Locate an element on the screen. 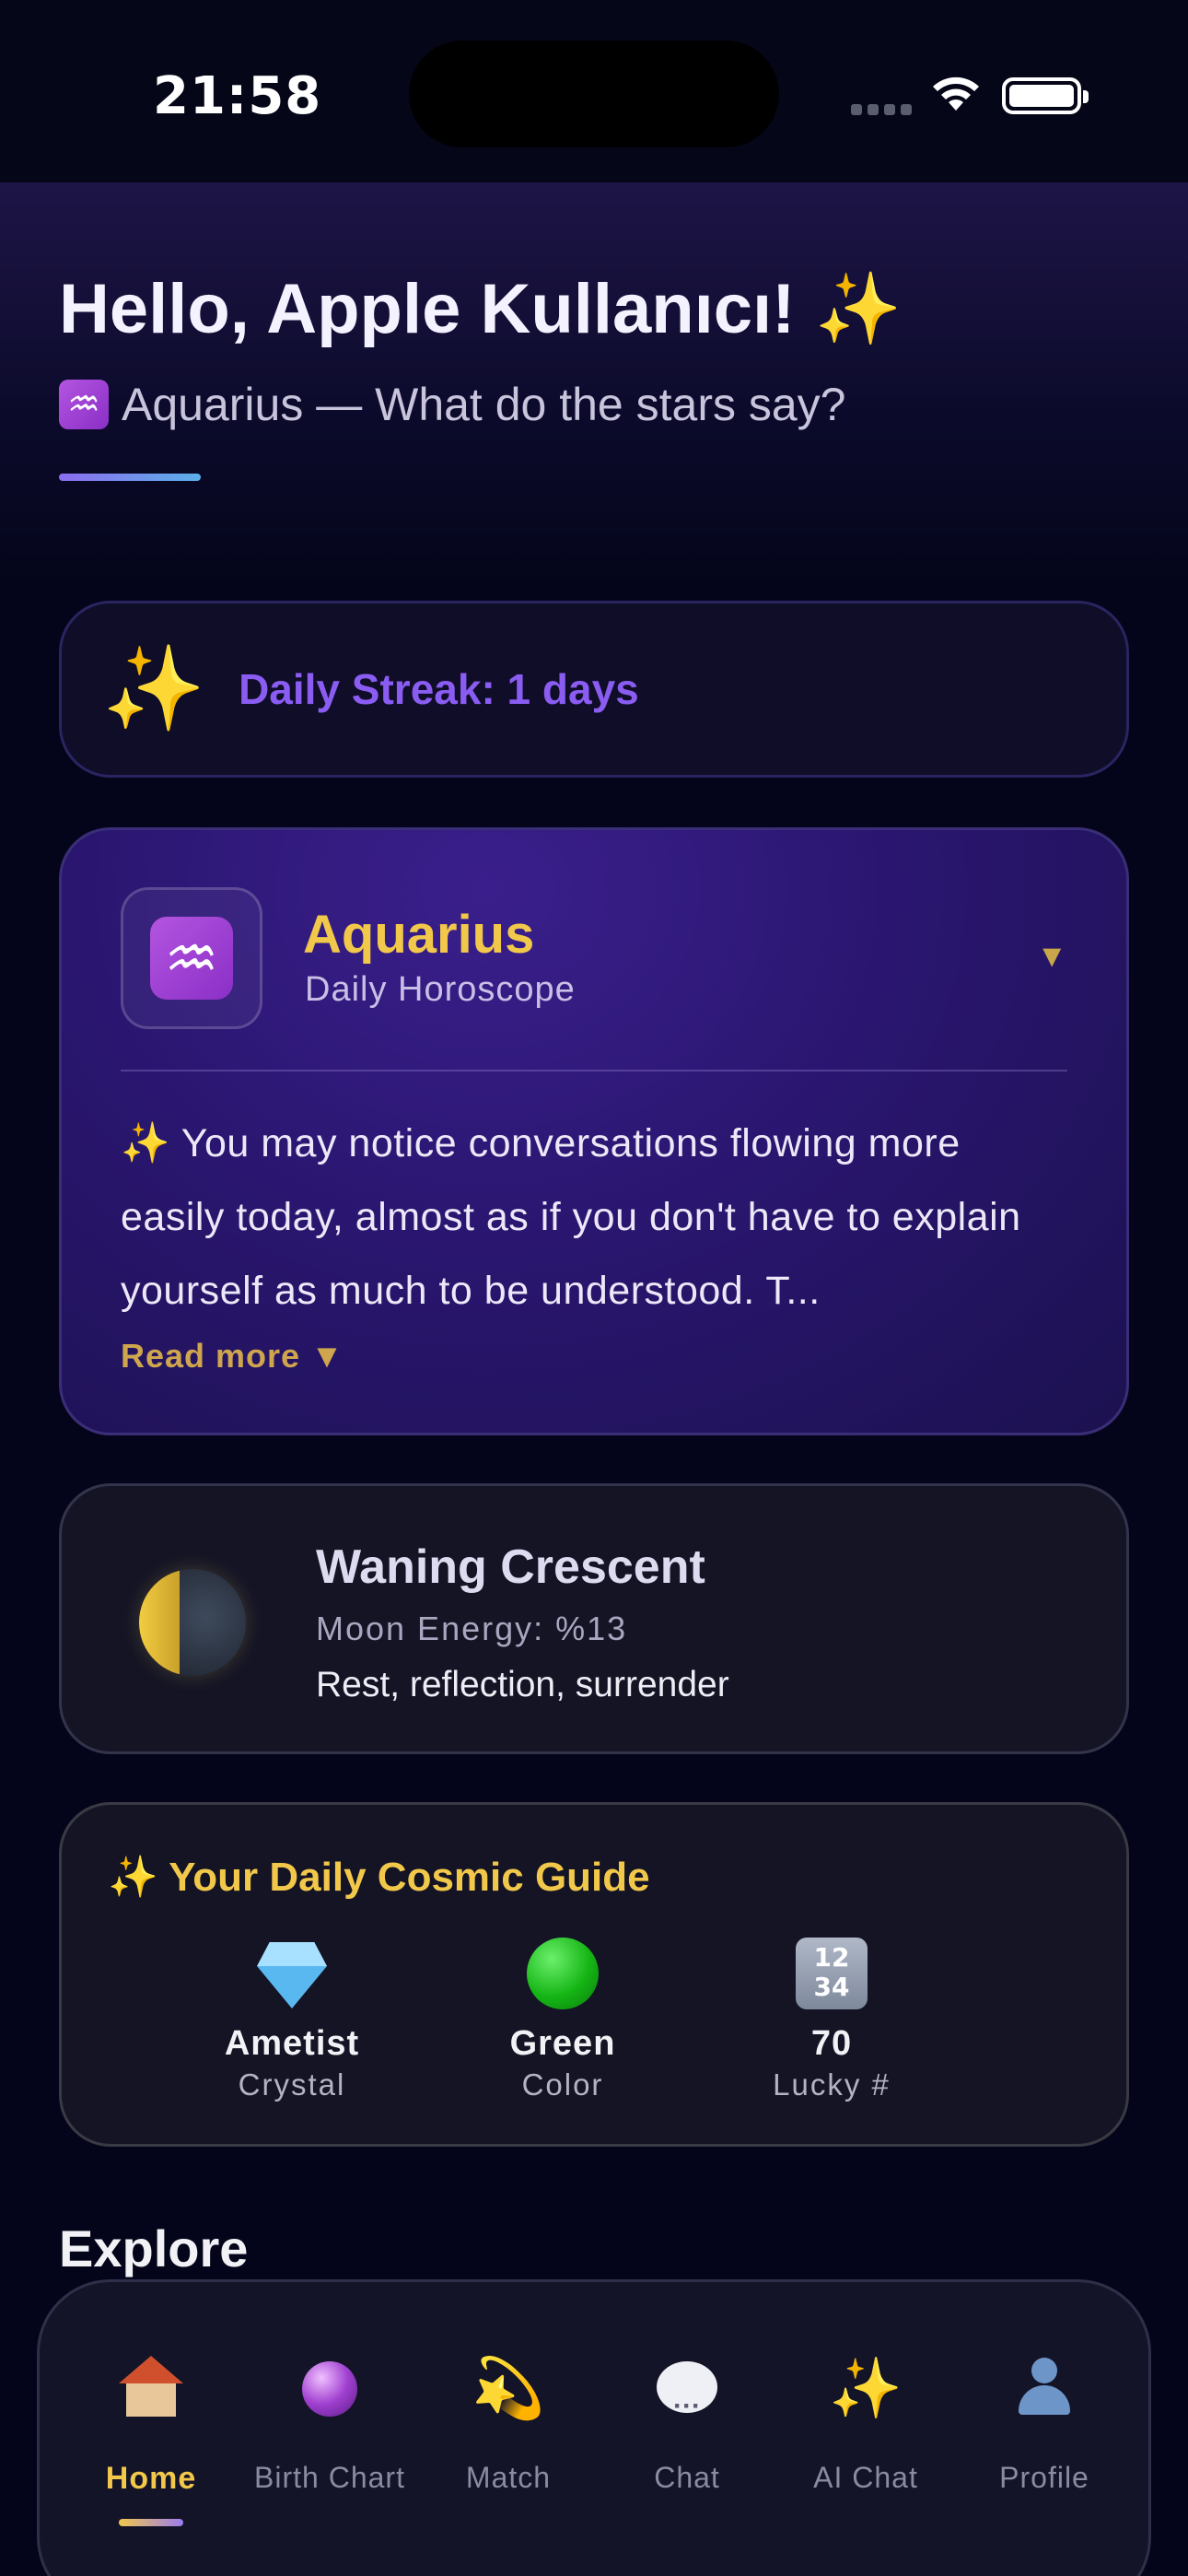  tab-home: Home is located at coordinates (151, 2436).